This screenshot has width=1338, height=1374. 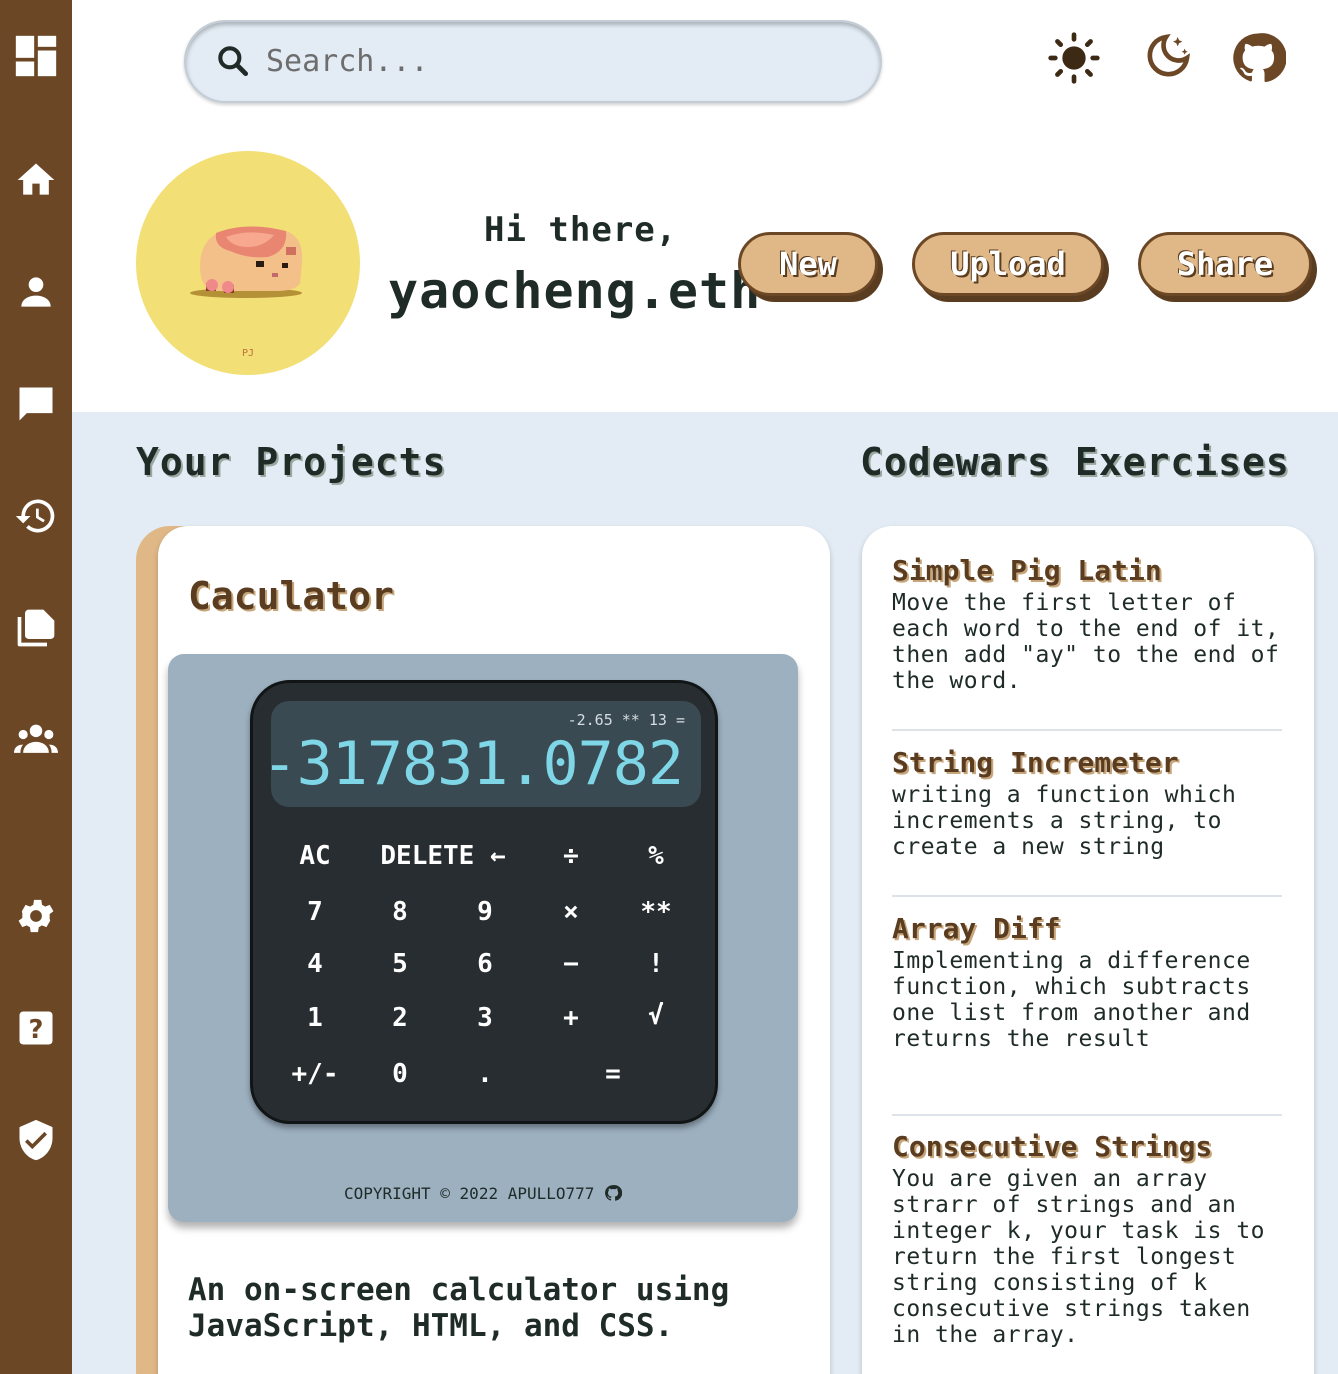 What do you see at coordinates (400, 1018) in the screenshot?
I see `key-2: 2` at bounding box center [400, 1018].